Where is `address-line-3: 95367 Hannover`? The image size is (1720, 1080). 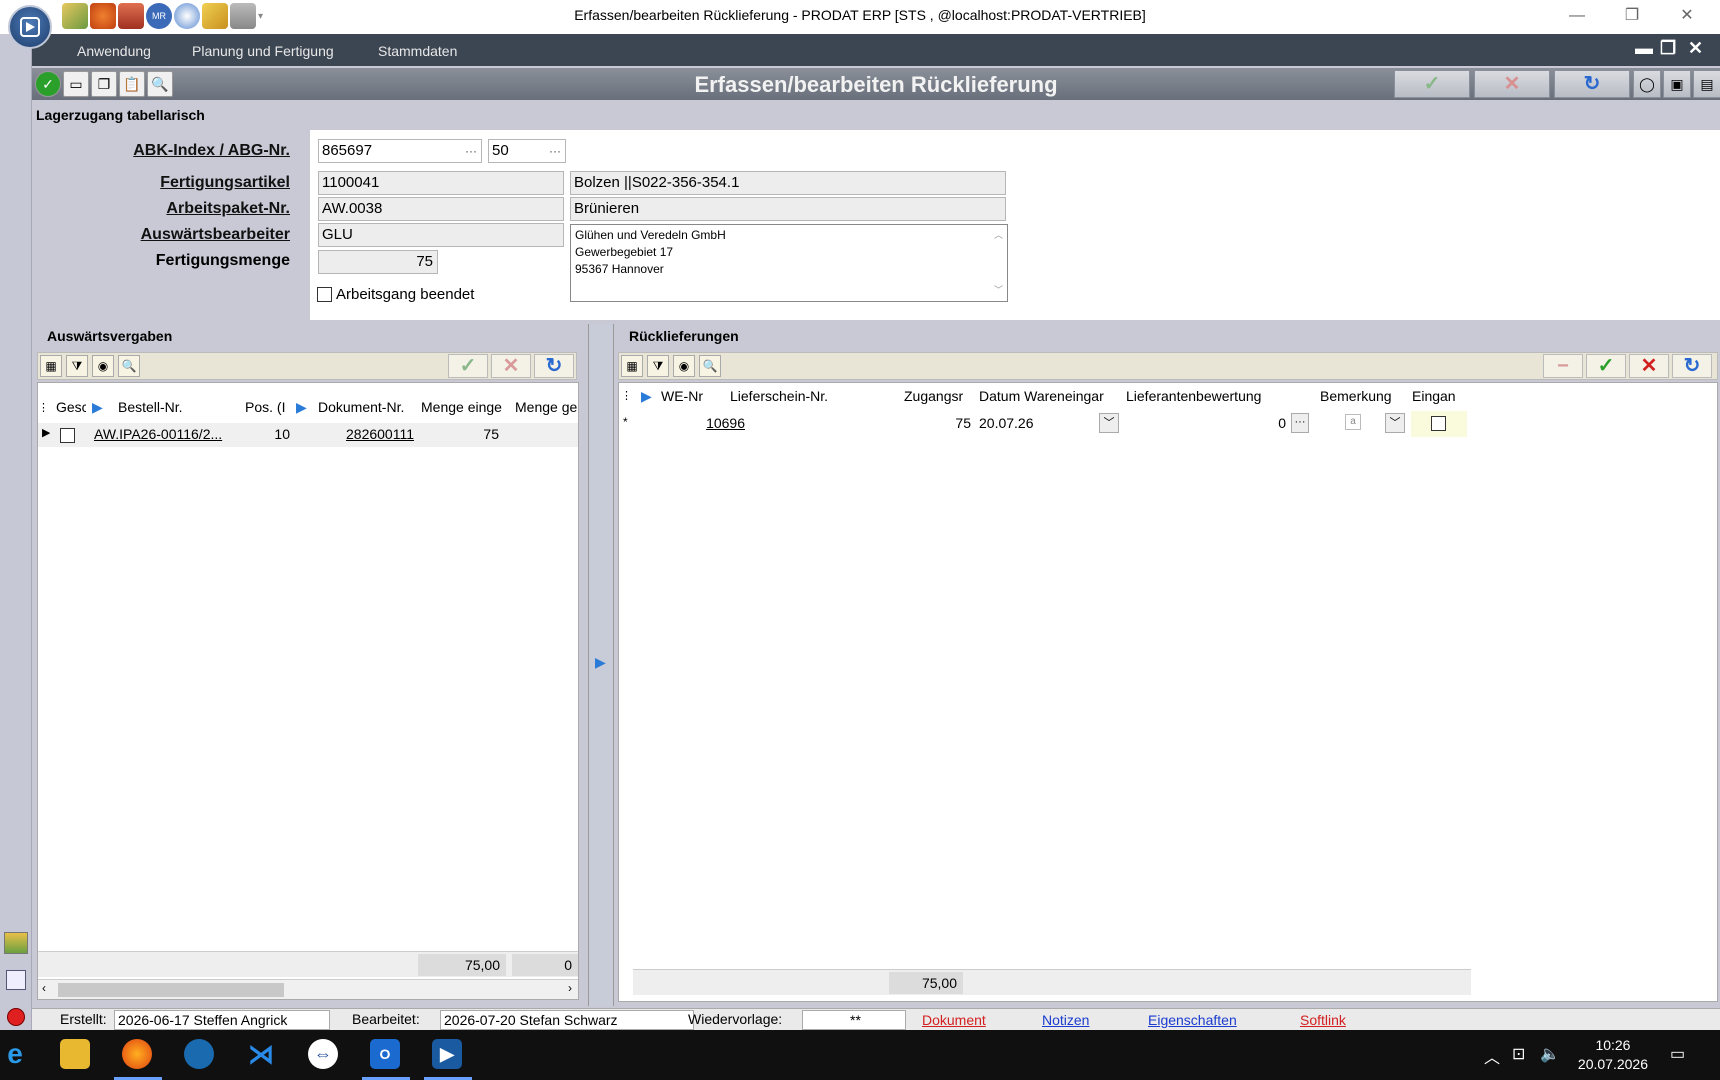
address-line-3: 95367 Hannover is located at coordinates (619, 269).